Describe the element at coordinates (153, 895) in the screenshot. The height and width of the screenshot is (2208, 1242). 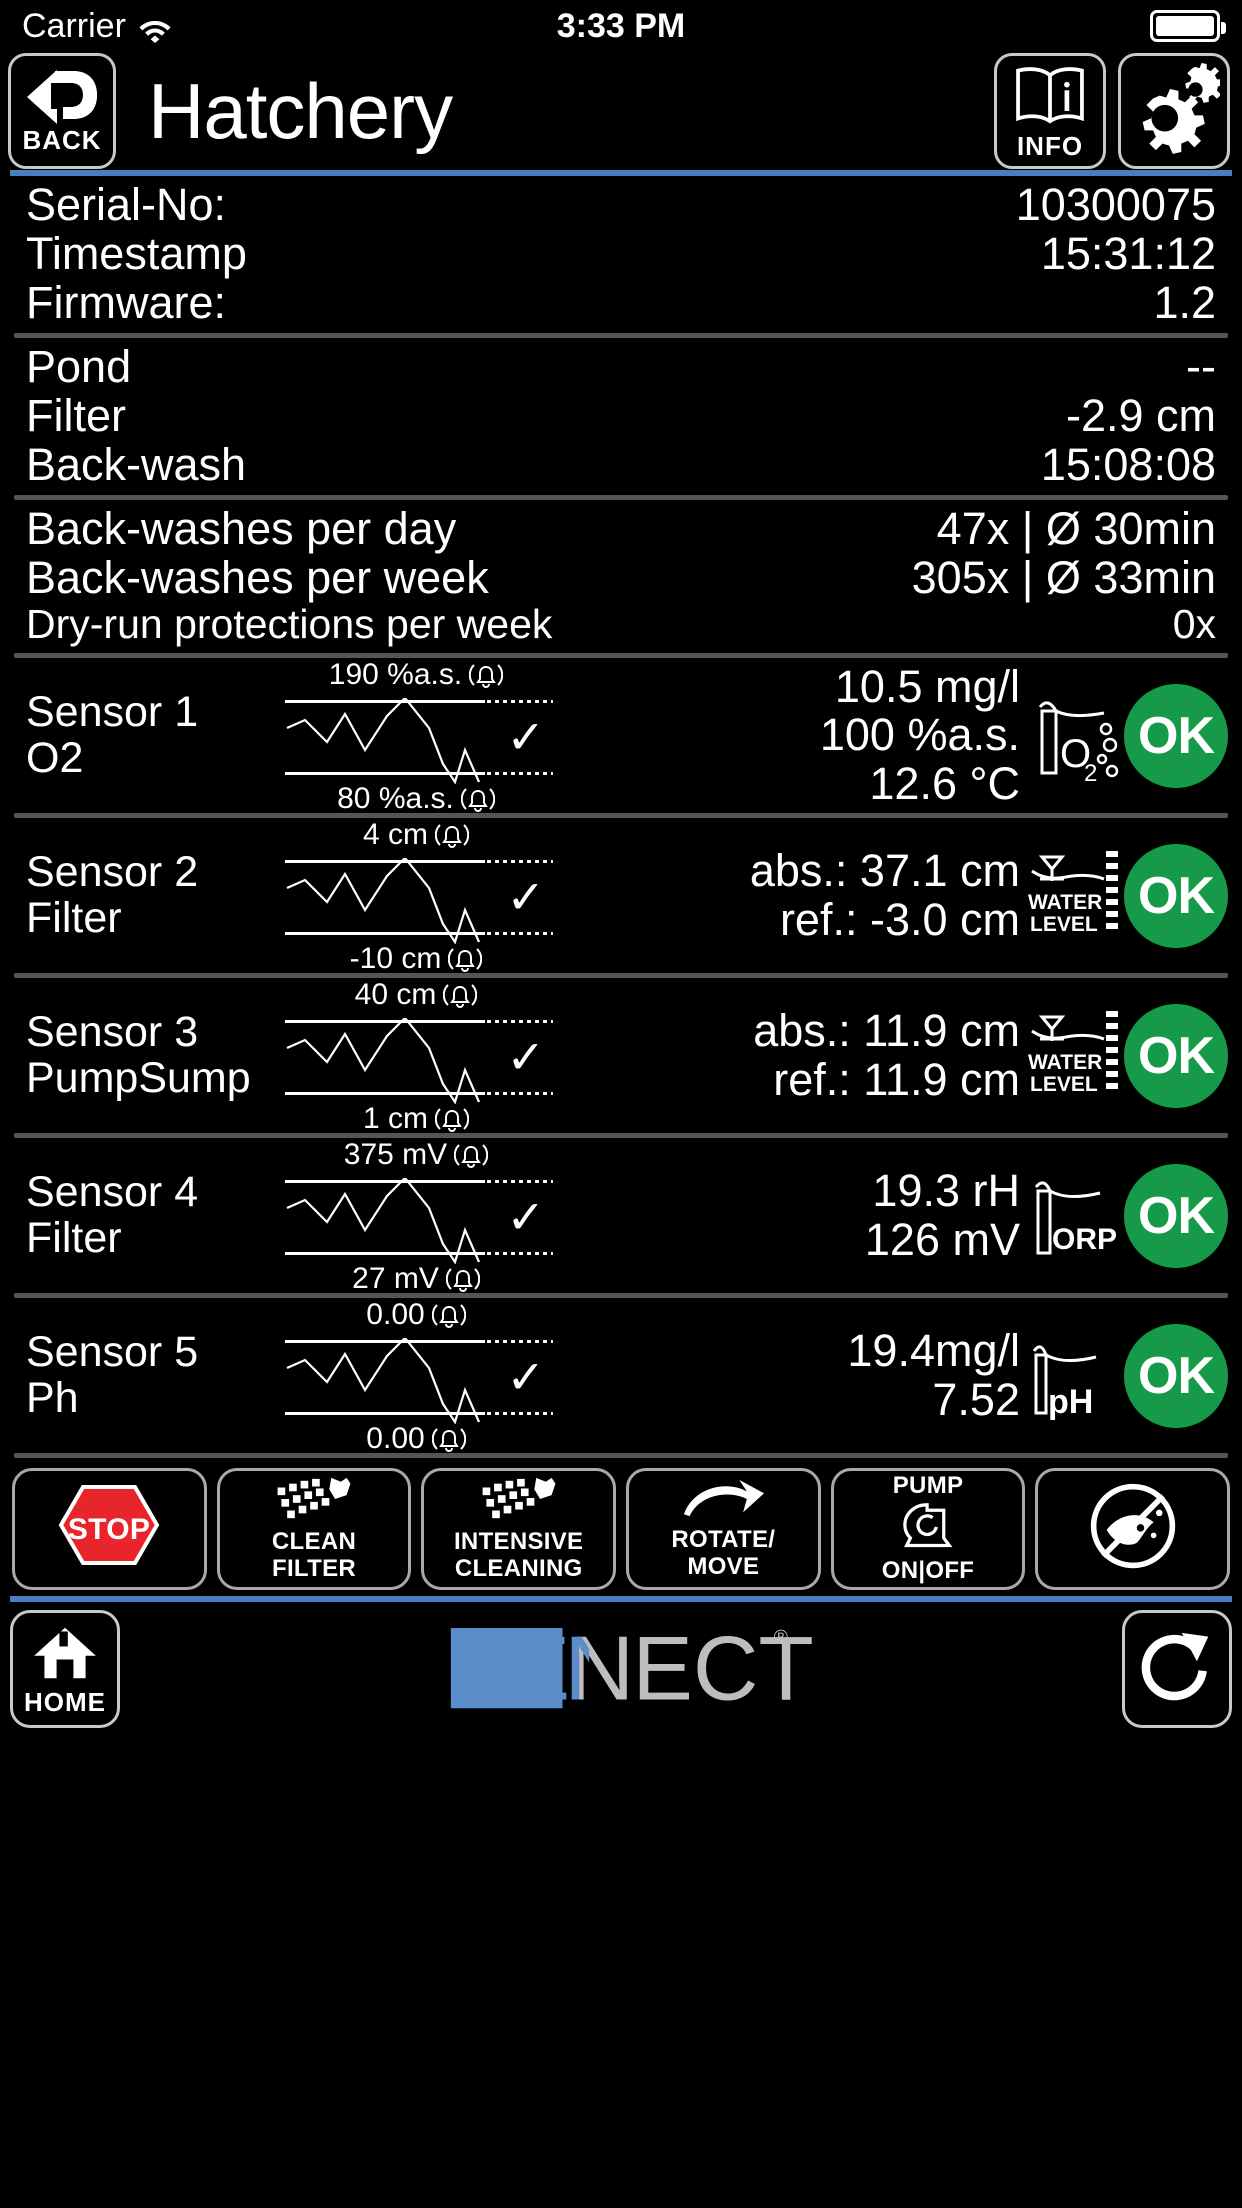
I see `sensor-name: Sensor 2 Filter` at that location.